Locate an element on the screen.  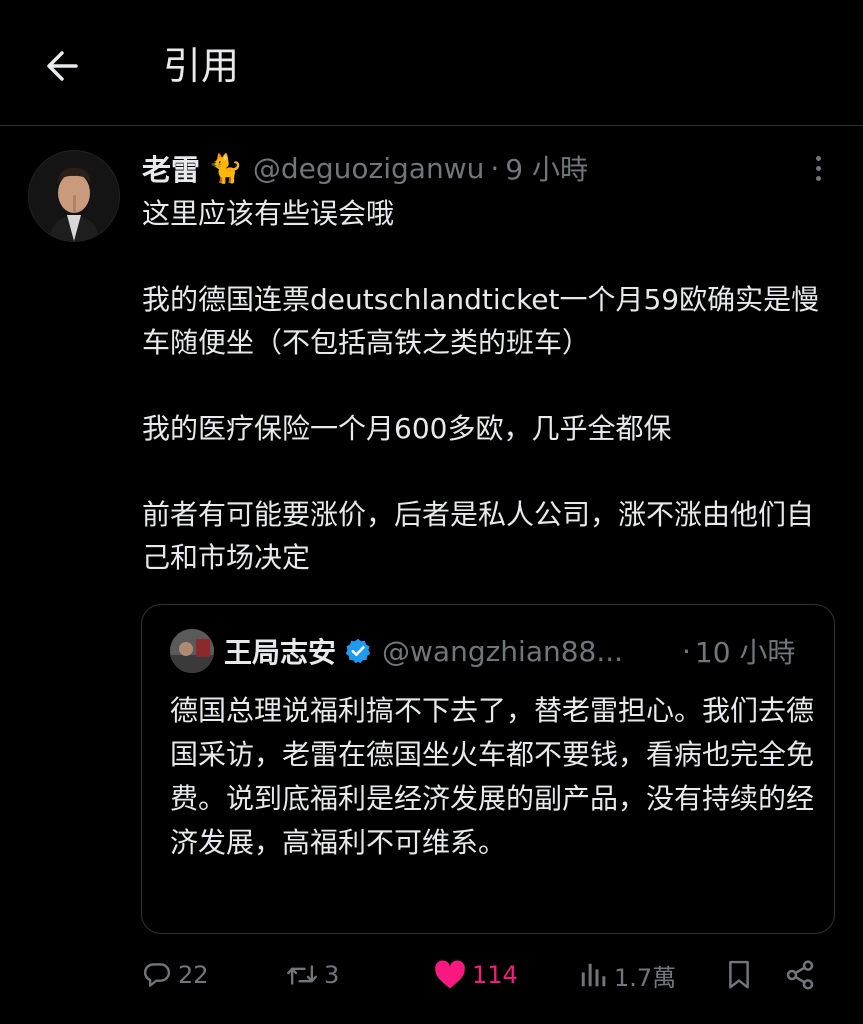
reply-button: 22 is located at coordinates (175, 975).